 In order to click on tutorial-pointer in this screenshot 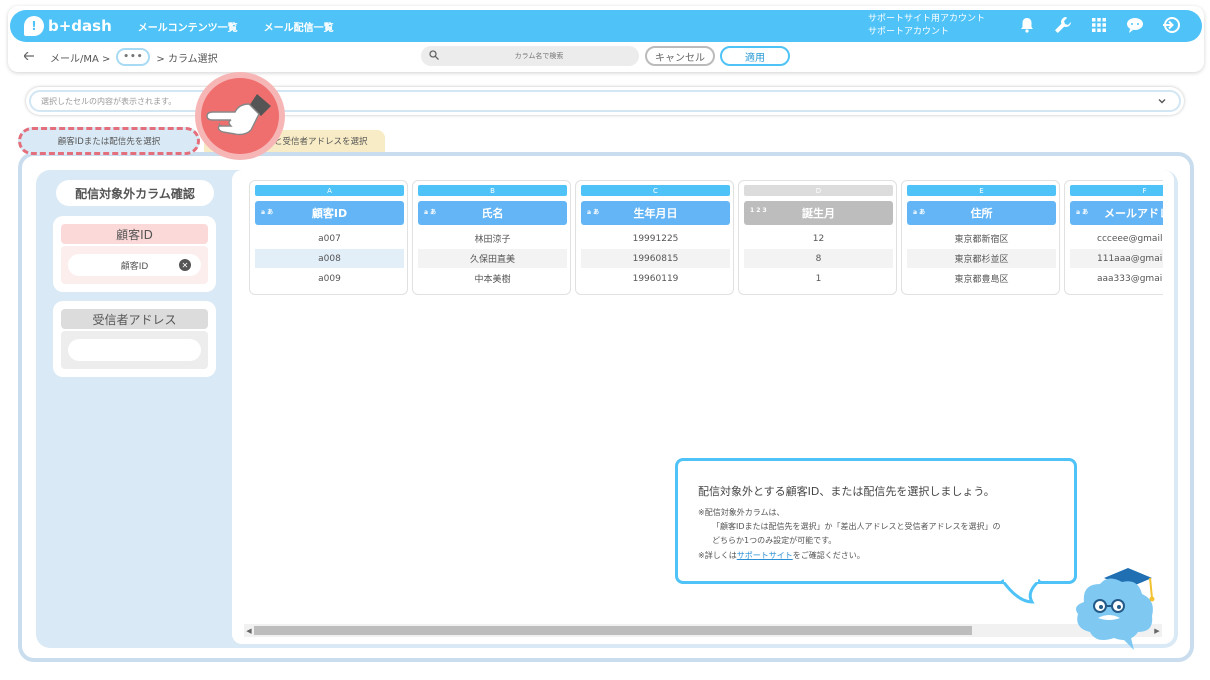, I will do `click(240, 116)`.